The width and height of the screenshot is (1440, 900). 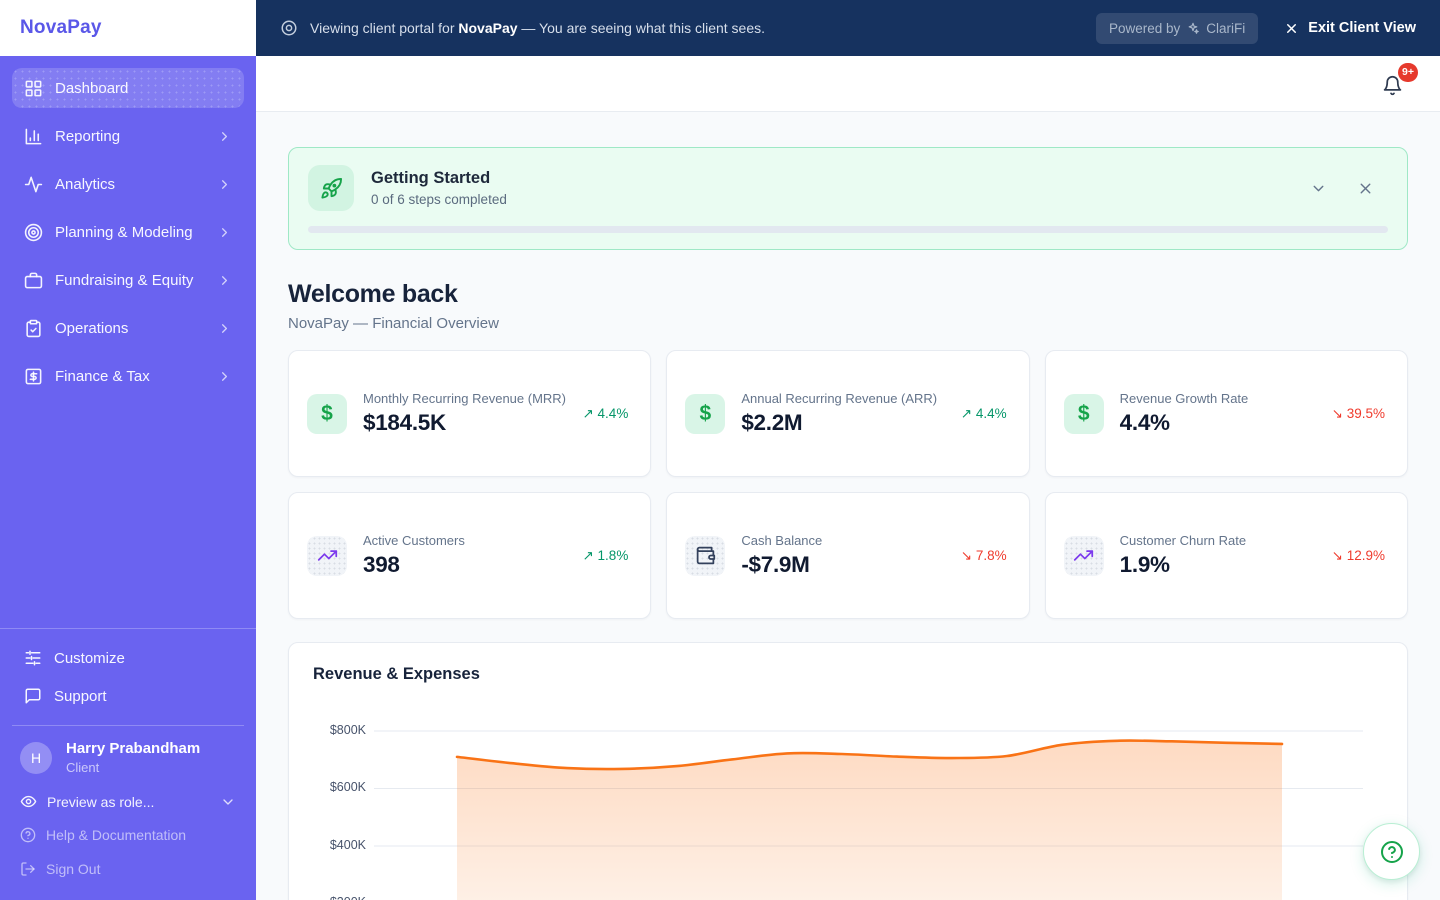 I want to click on sign-out-button: Sign Out, so click(x=128, y=869).